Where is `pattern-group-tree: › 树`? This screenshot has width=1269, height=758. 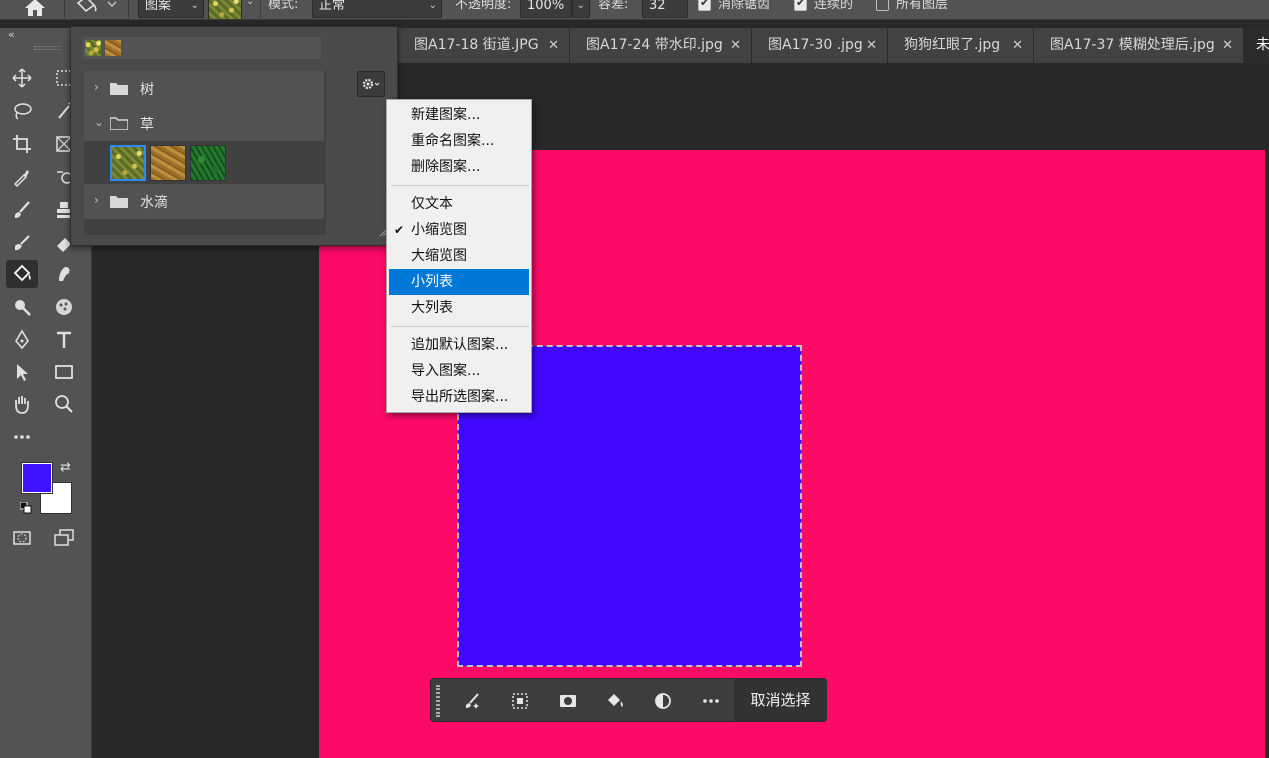 pattern-group-tree: › 树 is located at coordinates (204, 88).